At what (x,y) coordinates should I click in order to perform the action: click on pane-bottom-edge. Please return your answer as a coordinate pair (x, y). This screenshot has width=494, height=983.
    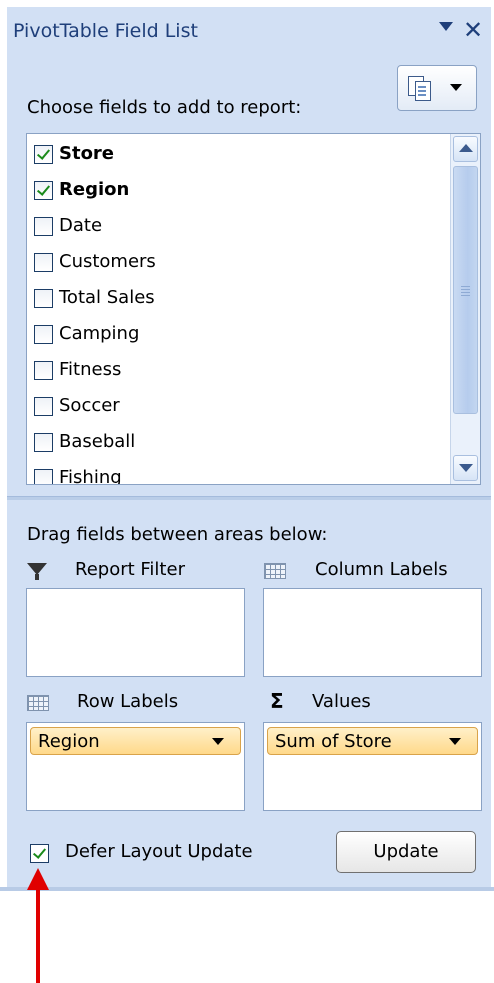
    Looking at the image, I should click on (247, 889).